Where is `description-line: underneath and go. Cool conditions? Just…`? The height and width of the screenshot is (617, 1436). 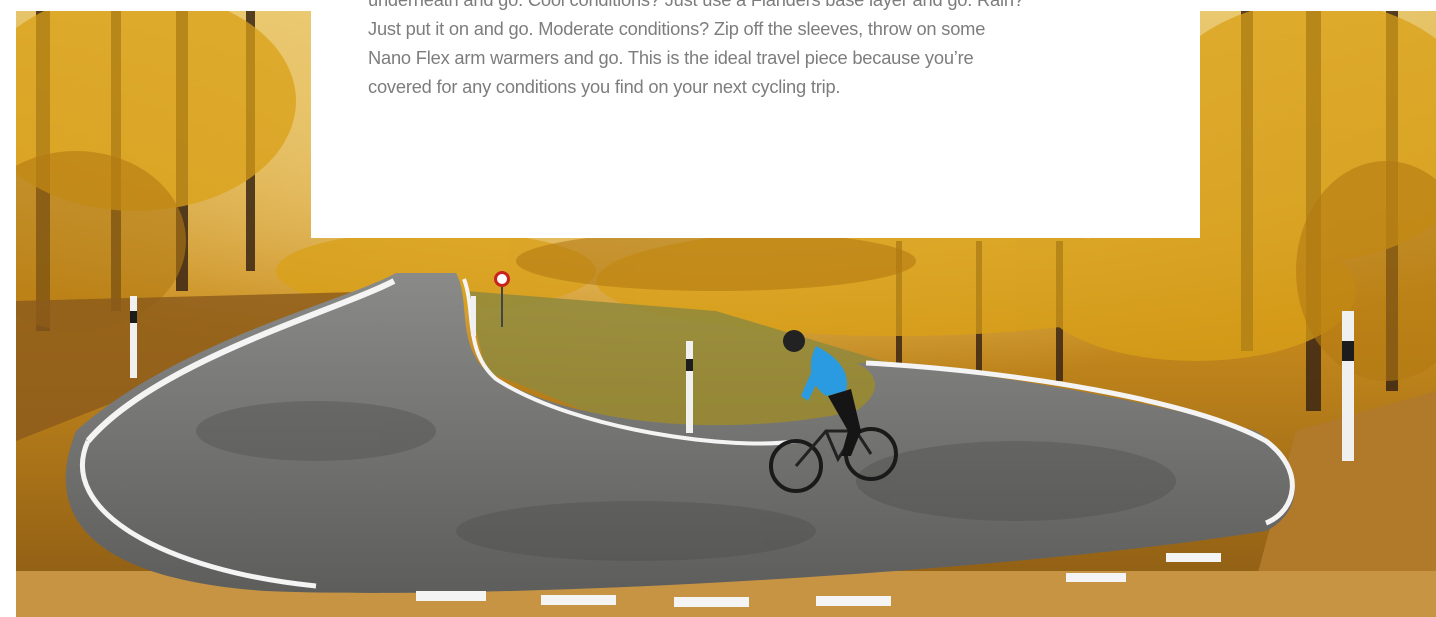
description-line: underneath and go. Cool conditions? Just… is located at coordinates (755, 7).